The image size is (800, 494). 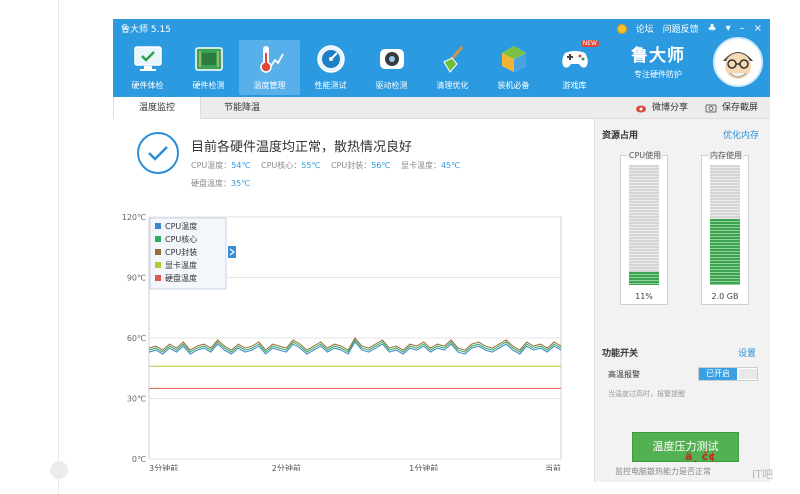 What do you see at coordinates (553, 467) in the screenshot?
I see `x-tick-label: 当前` at bounding box center [553, 467].